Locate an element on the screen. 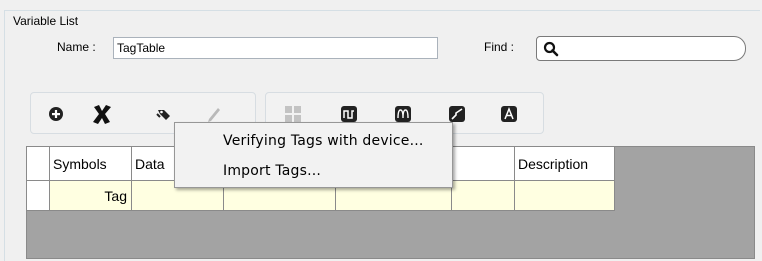 The width and height of the screenshot is (762, 261). name-input: TagTable is located at coordinates (275, 48).